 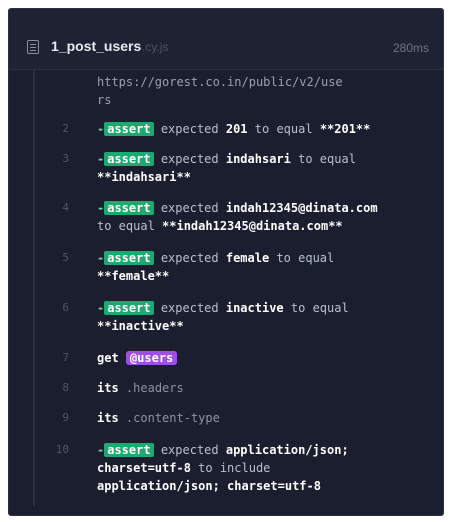 What do you see at coordinates (65, 417) in the screenshot?
I see `line-number: 9` at bounding box center [65, 417].